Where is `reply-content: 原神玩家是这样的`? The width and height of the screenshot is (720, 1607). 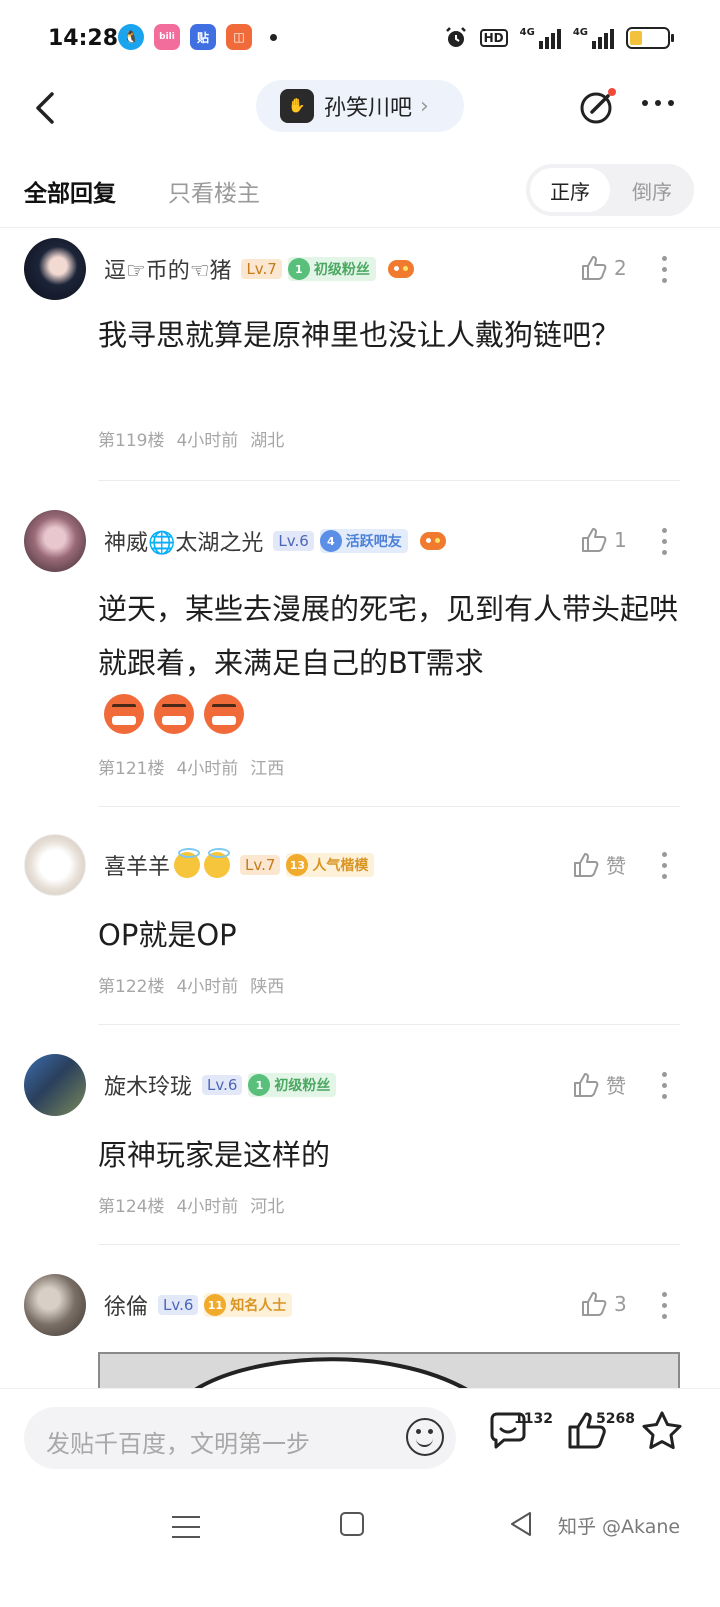
reply-content: 原神玩家是这样的 is located at coordinates (214, 1155).